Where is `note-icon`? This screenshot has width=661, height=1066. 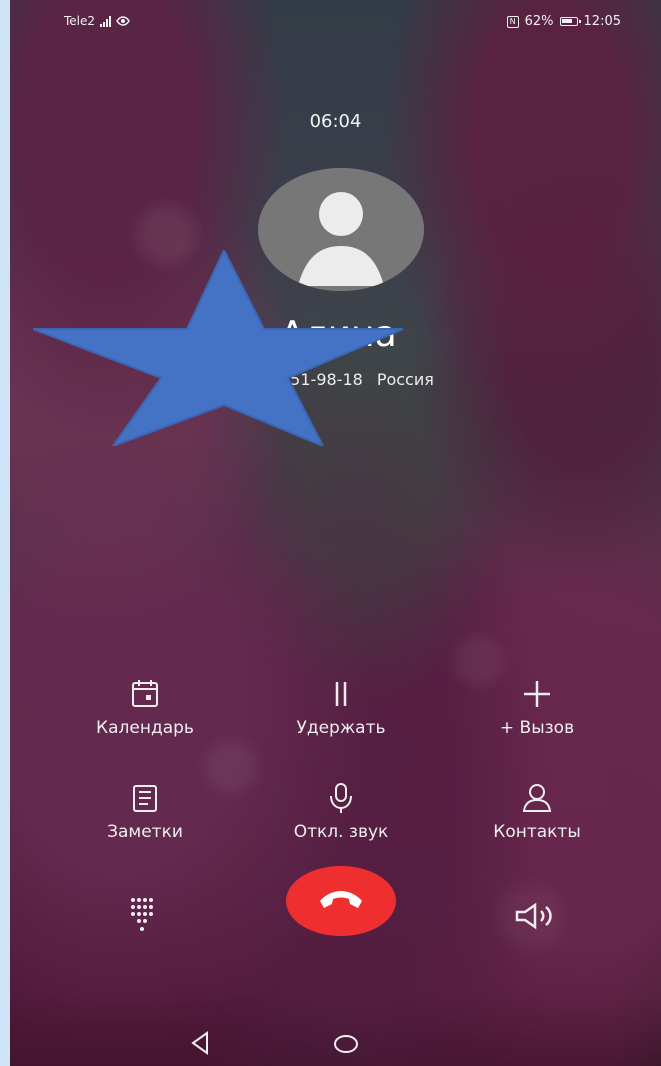
note-icon is located at coordinates (145, 798).